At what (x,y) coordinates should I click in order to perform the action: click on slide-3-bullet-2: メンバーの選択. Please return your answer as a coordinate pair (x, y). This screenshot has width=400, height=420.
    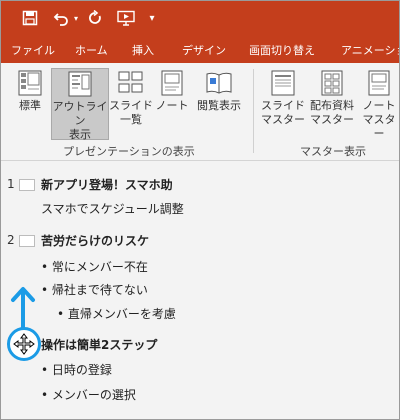
    Looking at the image, I should click on (88, 394).